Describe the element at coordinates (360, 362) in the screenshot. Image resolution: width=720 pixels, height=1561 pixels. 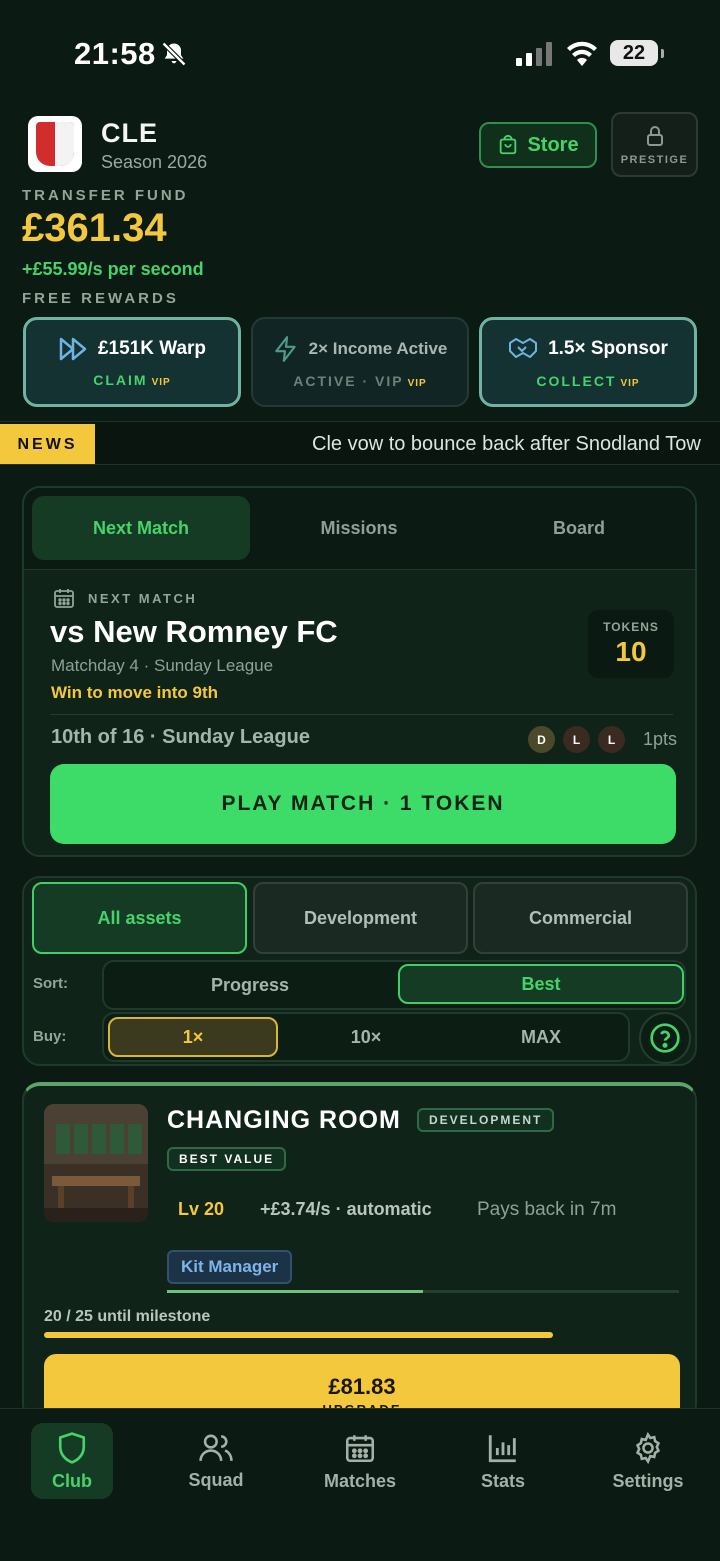
I see `reward-income-button: 2× Income Active ACTIVE · VIP VIP` at that location.